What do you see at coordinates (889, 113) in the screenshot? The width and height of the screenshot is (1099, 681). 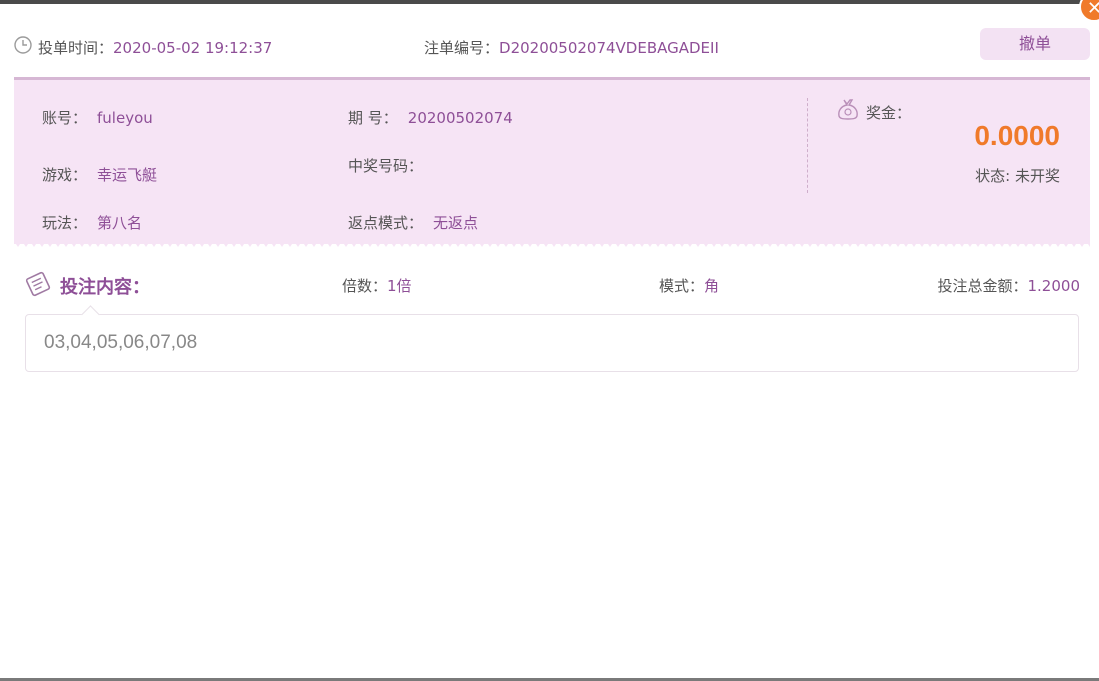 I see `prize-label: 奖金：` at bounding box center [889, 113].